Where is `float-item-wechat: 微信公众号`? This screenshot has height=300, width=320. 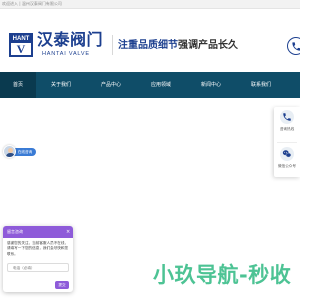 float-item-wechat: 微信公众号 is located at coordinates (287, 160).